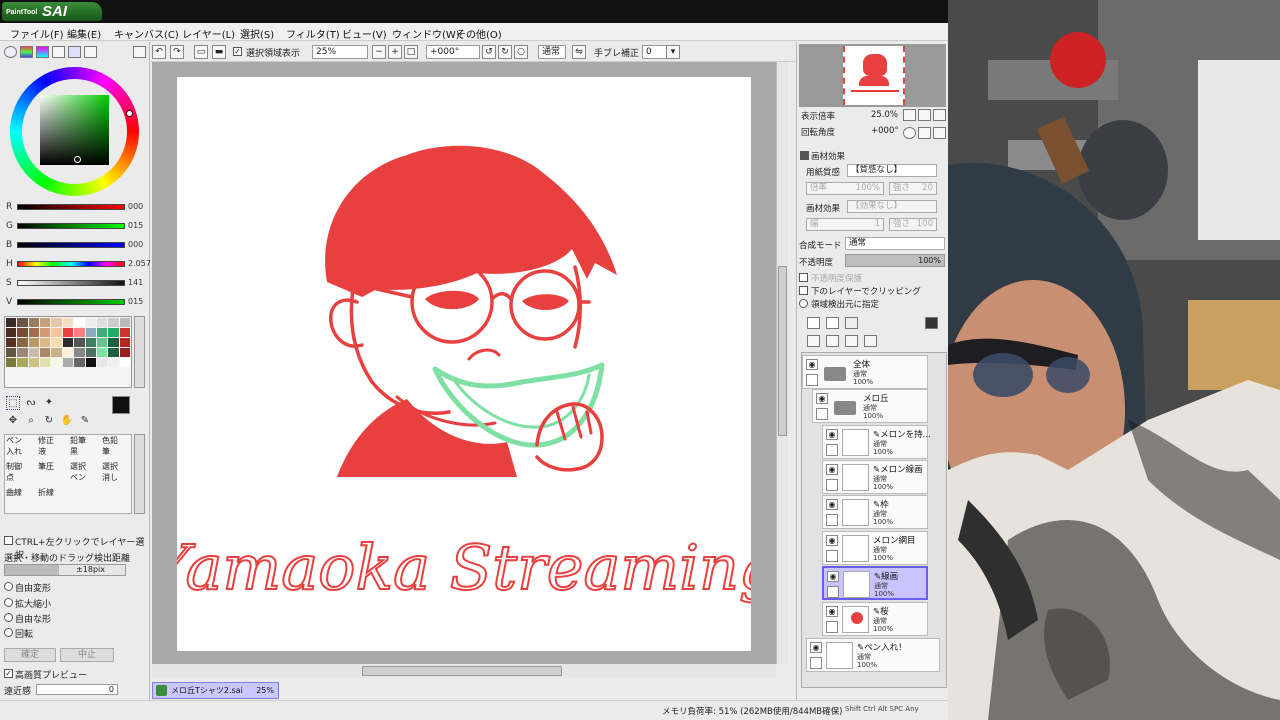  I want to click on opacity-slider: 100%, so click(895, 260).